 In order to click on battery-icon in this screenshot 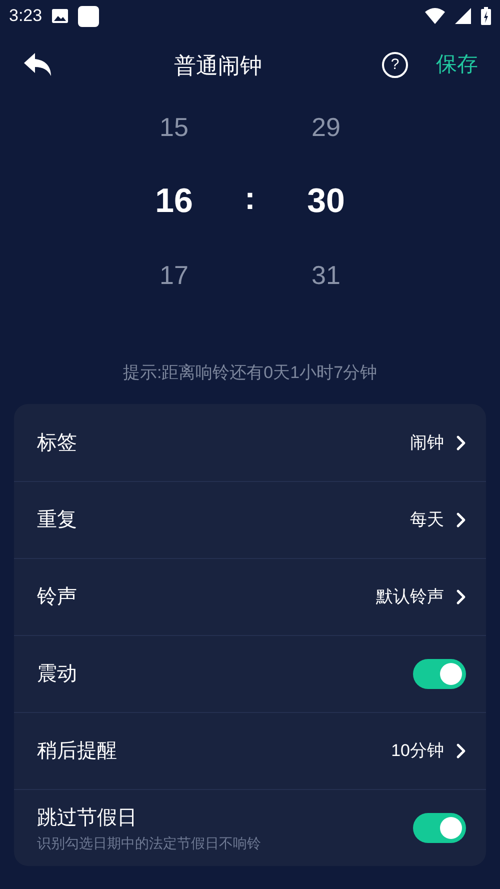, I will do `click(486, 16)`.